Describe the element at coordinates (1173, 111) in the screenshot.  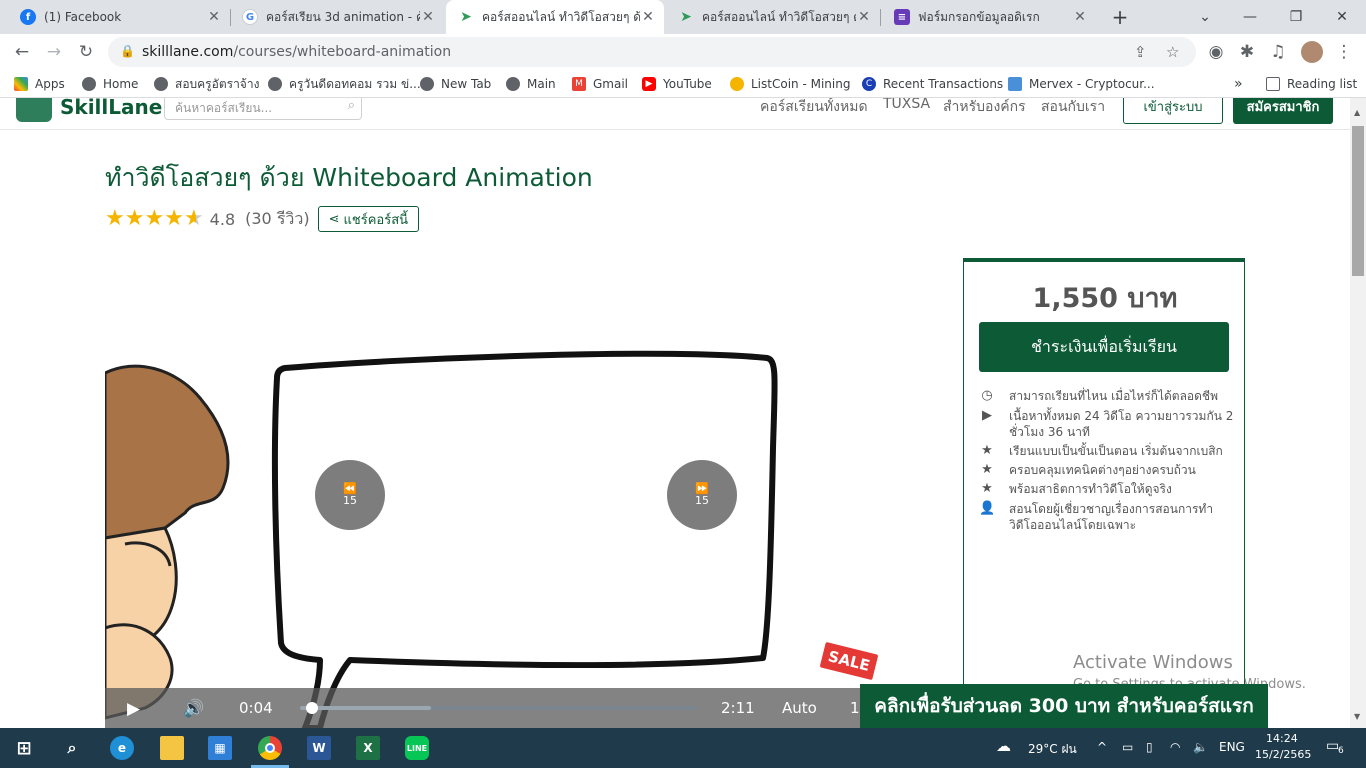
I see `login-button: เข้าสู่ระบบ` at that location.